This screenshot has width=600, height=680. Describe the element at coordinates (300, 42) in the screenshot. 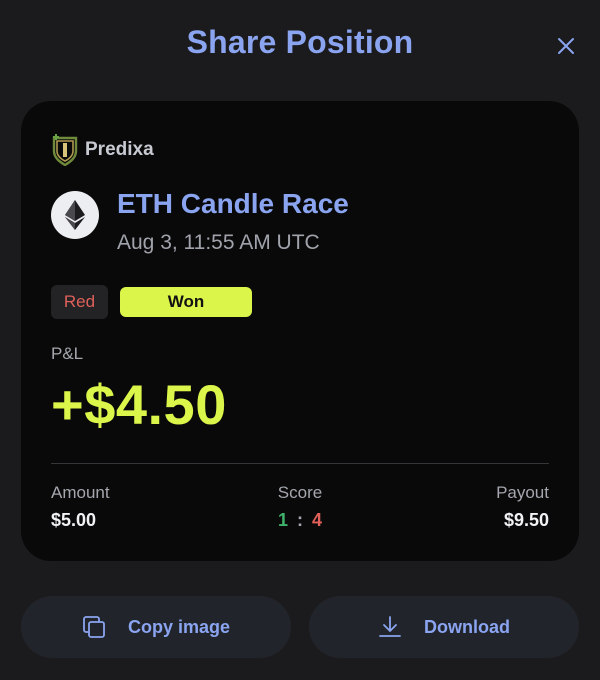

I see `dialog-title: Share Position` at that location.